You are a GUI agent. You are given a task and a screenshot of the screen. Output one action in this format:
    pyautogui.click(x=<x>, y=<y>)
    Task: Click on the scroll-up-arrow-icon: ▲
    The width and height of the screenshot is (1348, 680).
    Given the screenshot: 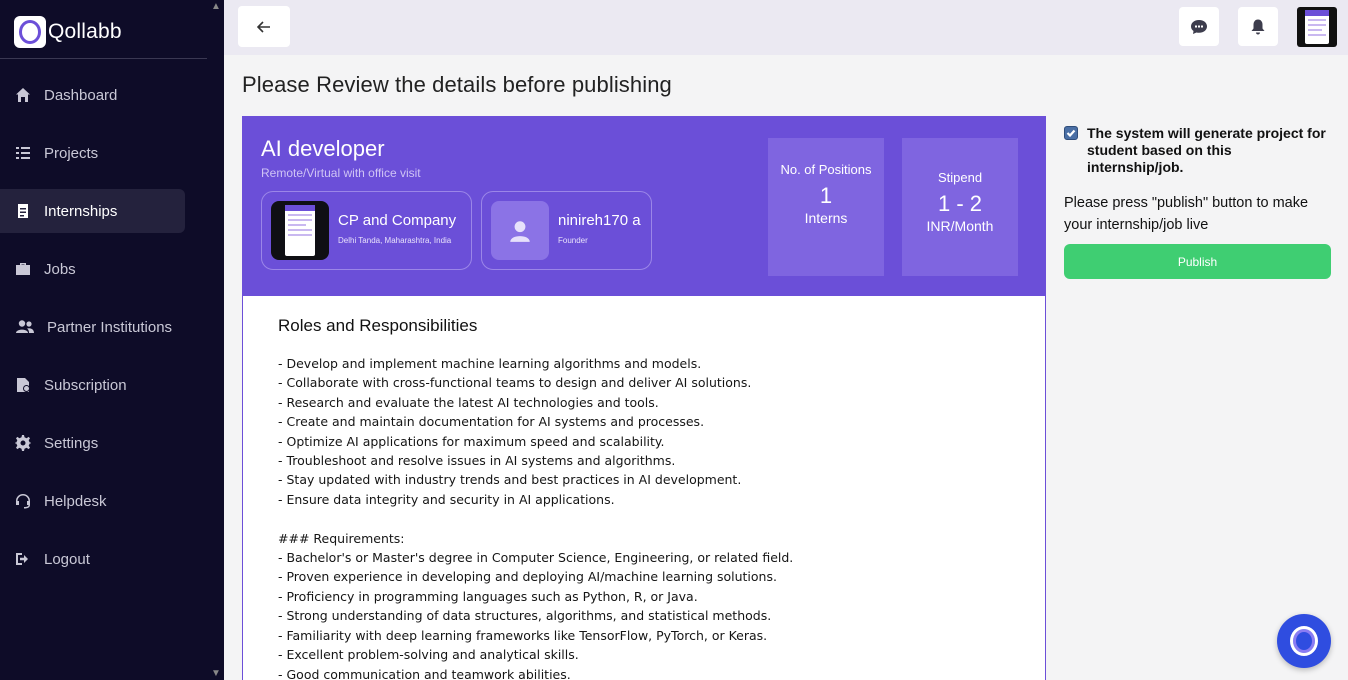 What is the action you would take?
    pyautogui.click(x=216, y=7)
    